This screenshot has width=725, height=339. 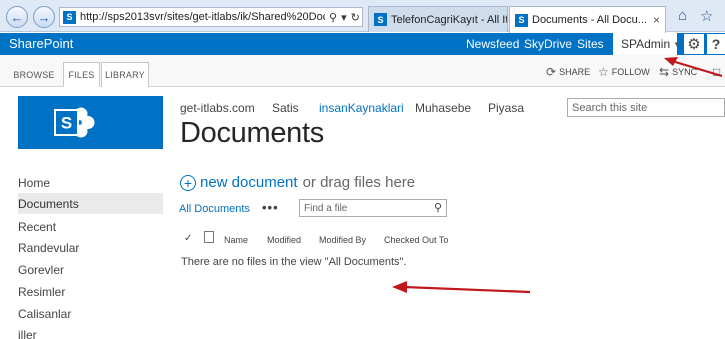 What do you see at coordinates (492, 44) in the screenshot?
I see `suite-link-newsfeed: Newsfeed` at bounding box center [492, 44].